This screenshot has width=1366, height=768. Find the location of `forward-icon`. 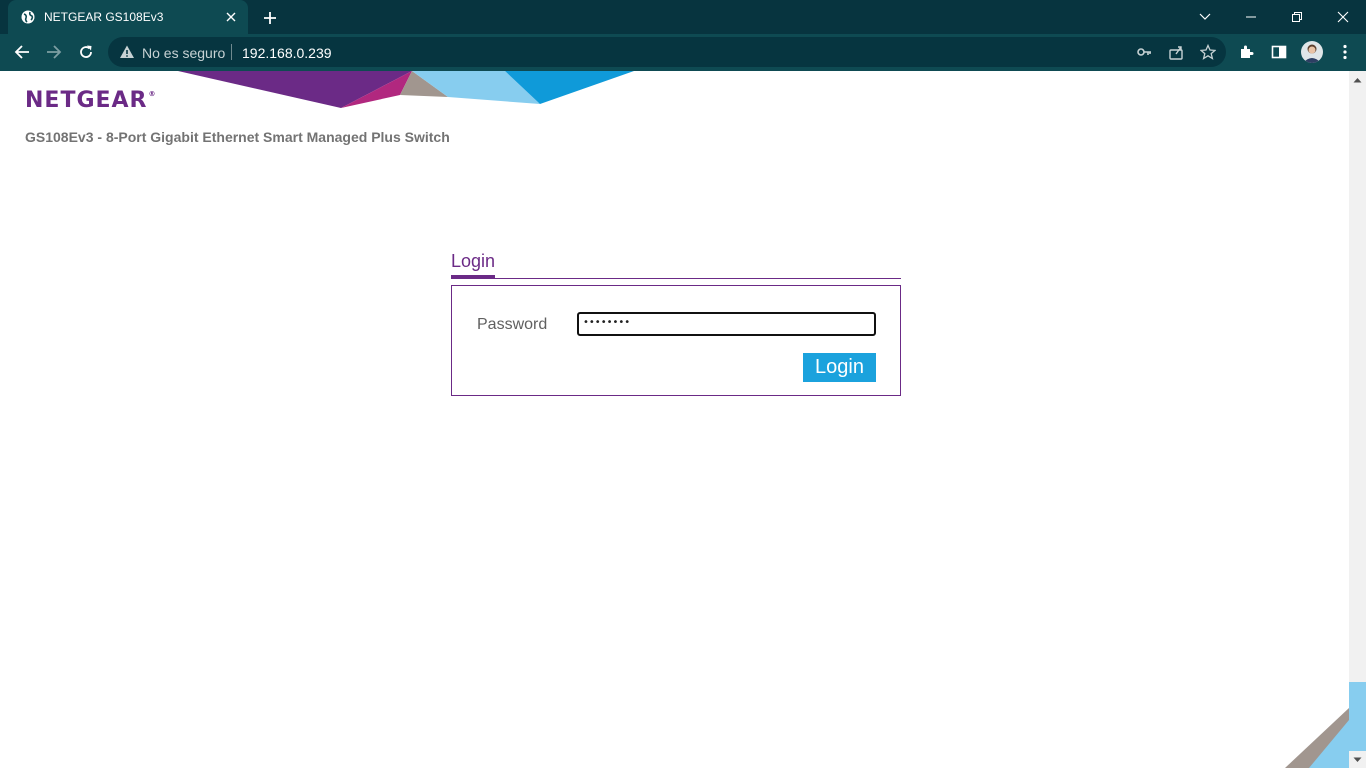

forward-icon is located at coordinates (54, 52).